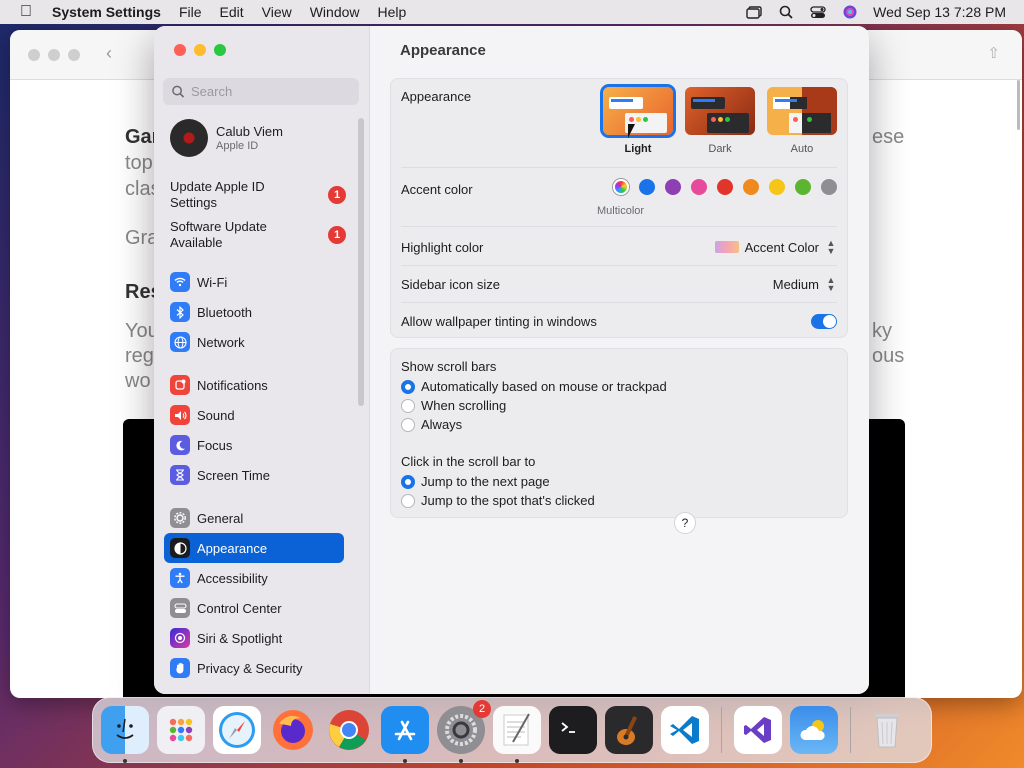 This screenshot has width=1024, height=768. What do you see at coordinates (573, 730) in the screenshot?
I see `terminal-icon` at bounding box center [573, 730].